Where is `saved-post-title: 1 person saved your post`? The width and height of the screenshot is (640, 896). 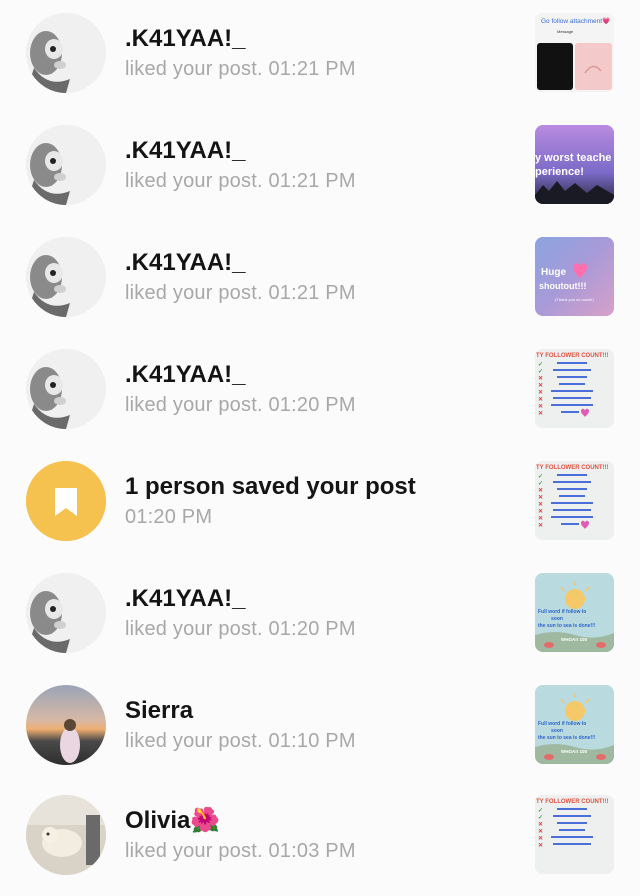 saved-post-title: 1 person saved your post is located at coordinates (270, 486).